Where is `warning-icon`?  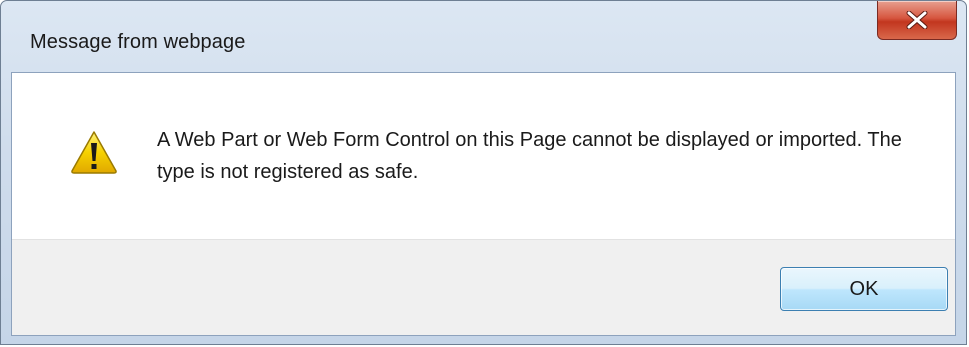
warning-icon is located at coordinates (94, 152).